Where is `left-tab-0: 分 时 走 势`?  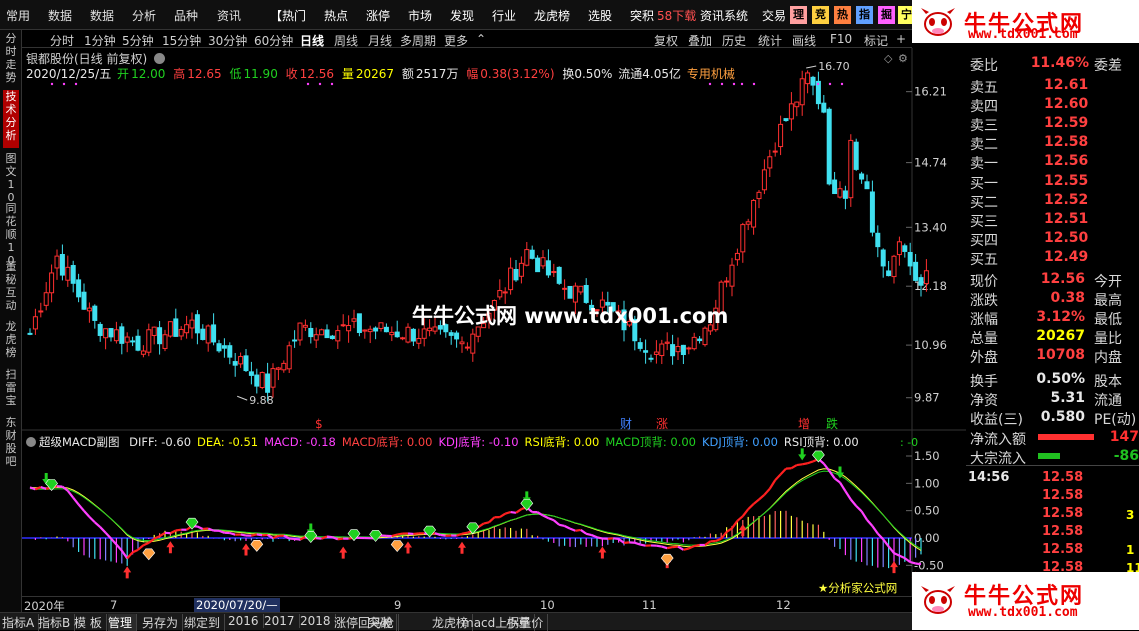 left-tab-0: 分 时 走 势 is located at coordinates (11, 60).